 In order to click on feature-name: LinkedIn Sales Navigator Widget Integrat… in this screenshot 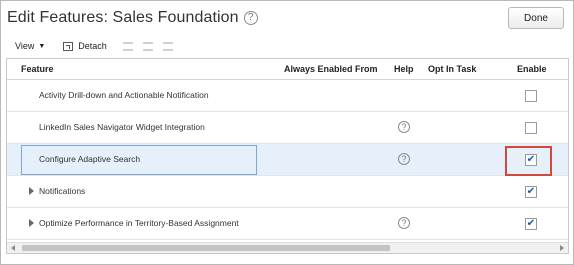, I will do `click(122, 127)`.